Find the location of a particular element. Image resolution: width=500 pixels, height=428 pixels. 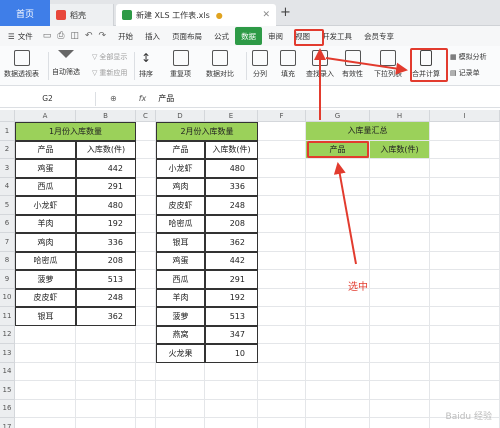

row-header-15: 15 is located at coordinates (7, 390).